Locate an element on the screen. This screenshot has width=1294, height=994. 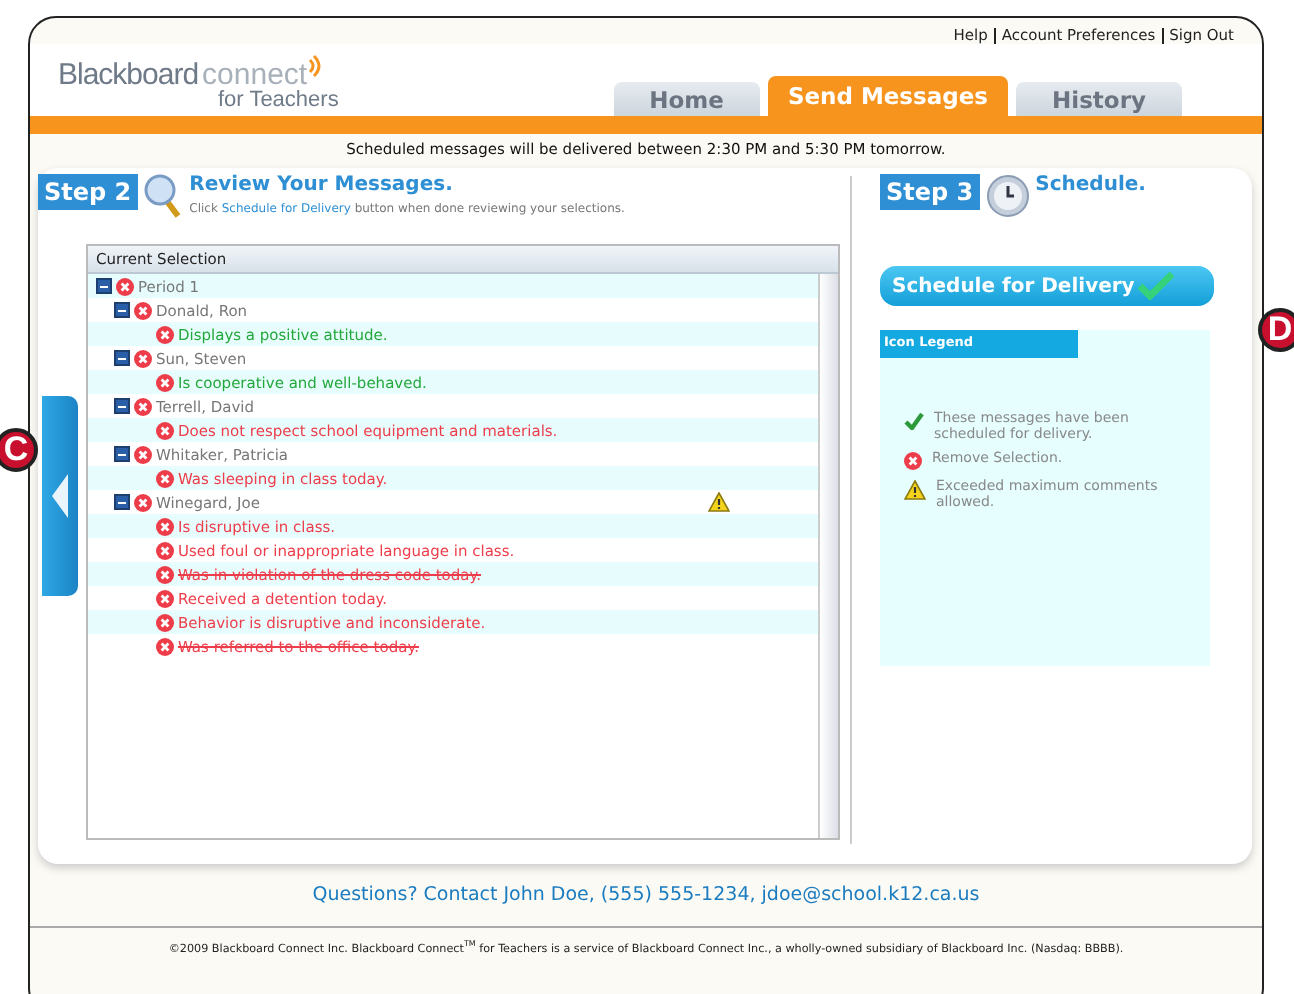
collapse-handle is located at coordinates (60, 496).